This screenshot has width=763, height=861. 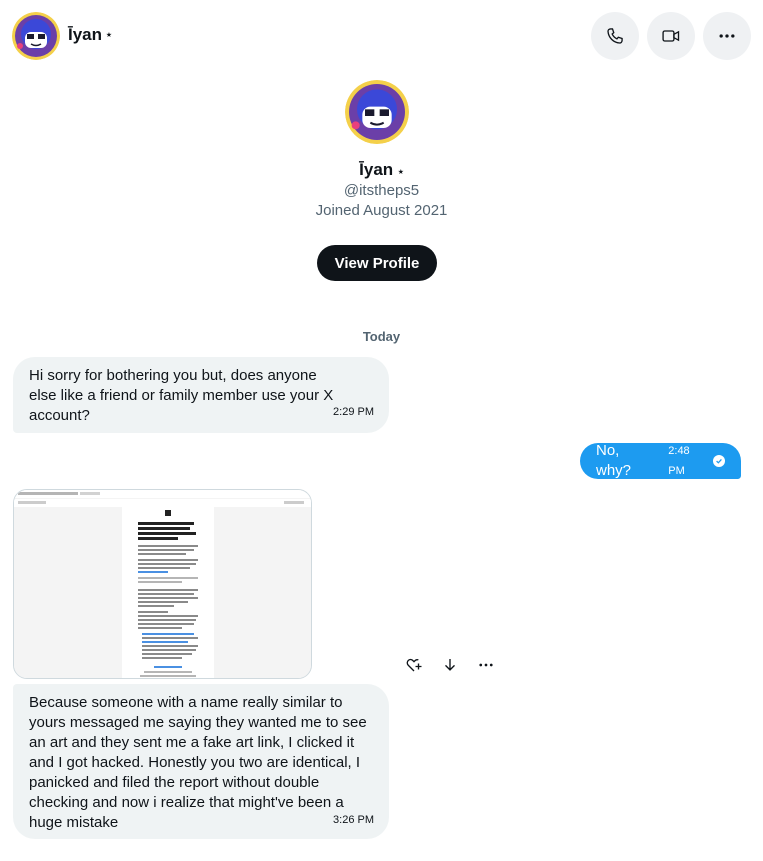 I want to click on image-attachment, so click(x=162, y=584).